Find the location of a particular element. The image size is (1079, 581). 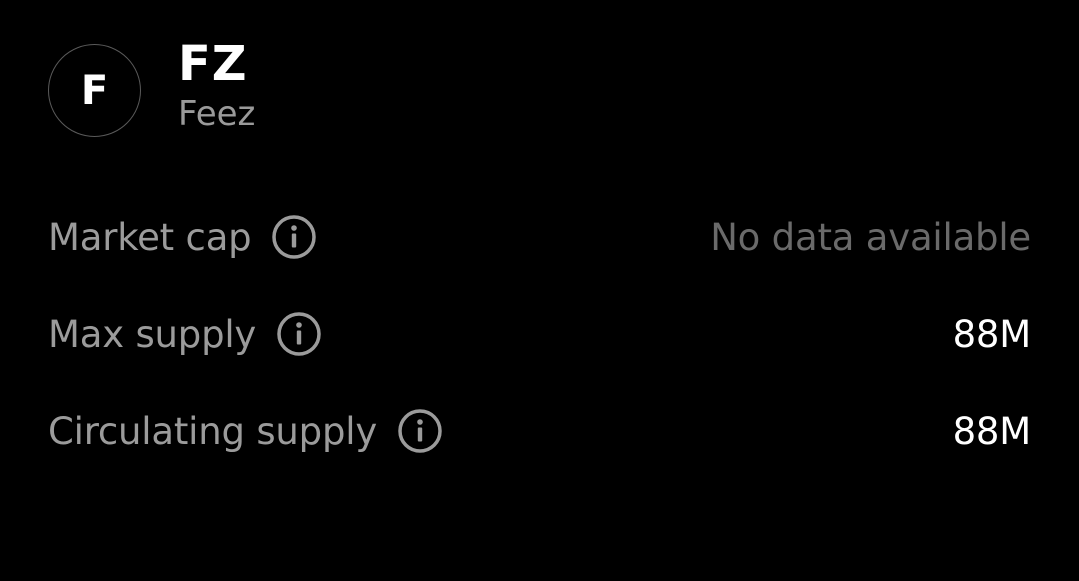

stat-label-wrap: Circulating supply is located at coordinates (245, 431).